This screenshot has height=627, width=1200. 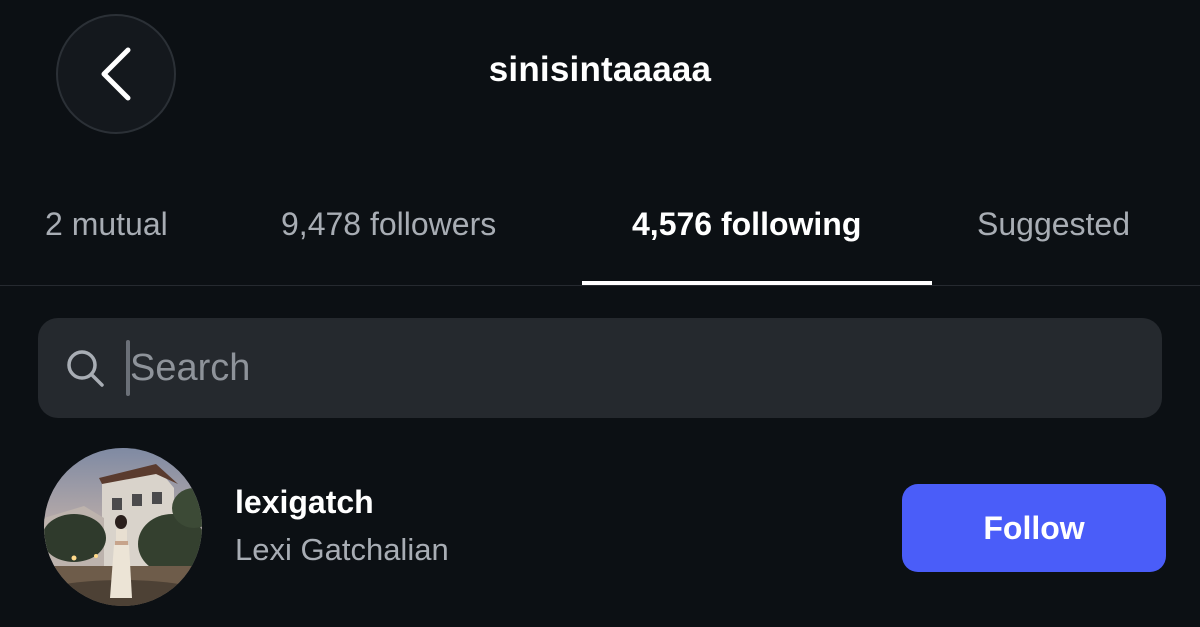 What do you see at coordinates (1034, 528) in the screenshot?
I see `follow-button: Follow` at bounding box center [1034, 528].